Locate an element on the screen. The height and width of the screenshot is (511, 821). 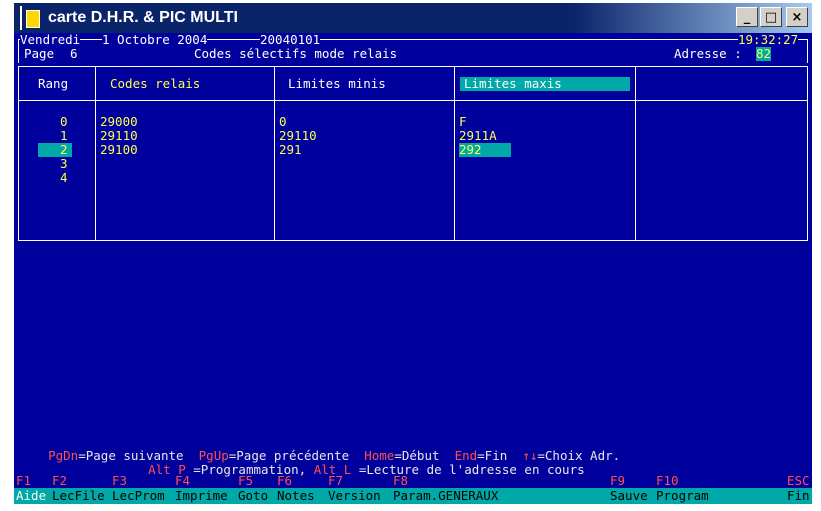
header-date: 1 Octobre 2004 is located at coordinates (155, 39).